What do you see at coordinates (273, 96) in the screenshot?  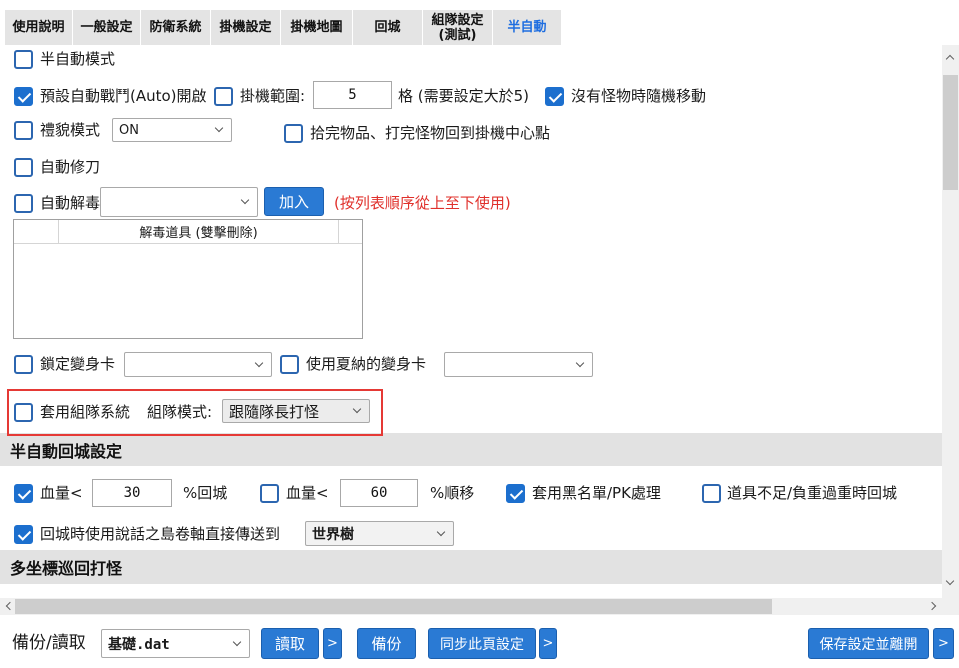 I see `idle-range-label: 掛機範圍:` at bounding box center [273, 96].